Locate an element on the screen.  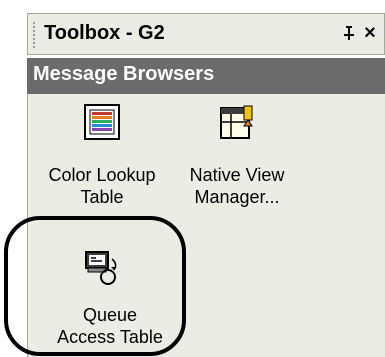
toolbox-titlebar: Toolbox - G2 × is located at coordinates (206, 34).